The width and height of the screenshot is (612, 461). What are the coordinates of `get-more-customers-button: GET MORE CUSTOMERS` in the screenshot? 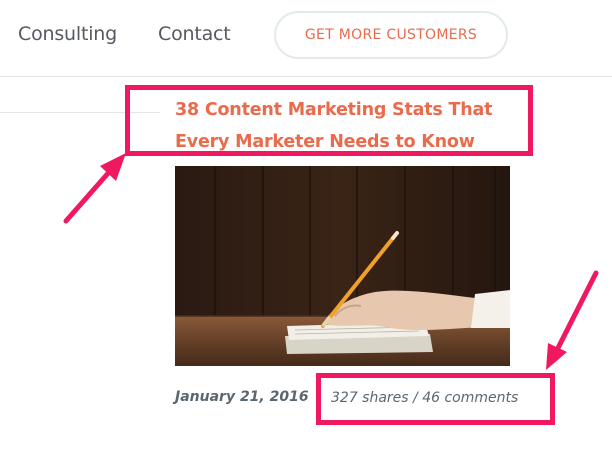 It's located at (391, 35).